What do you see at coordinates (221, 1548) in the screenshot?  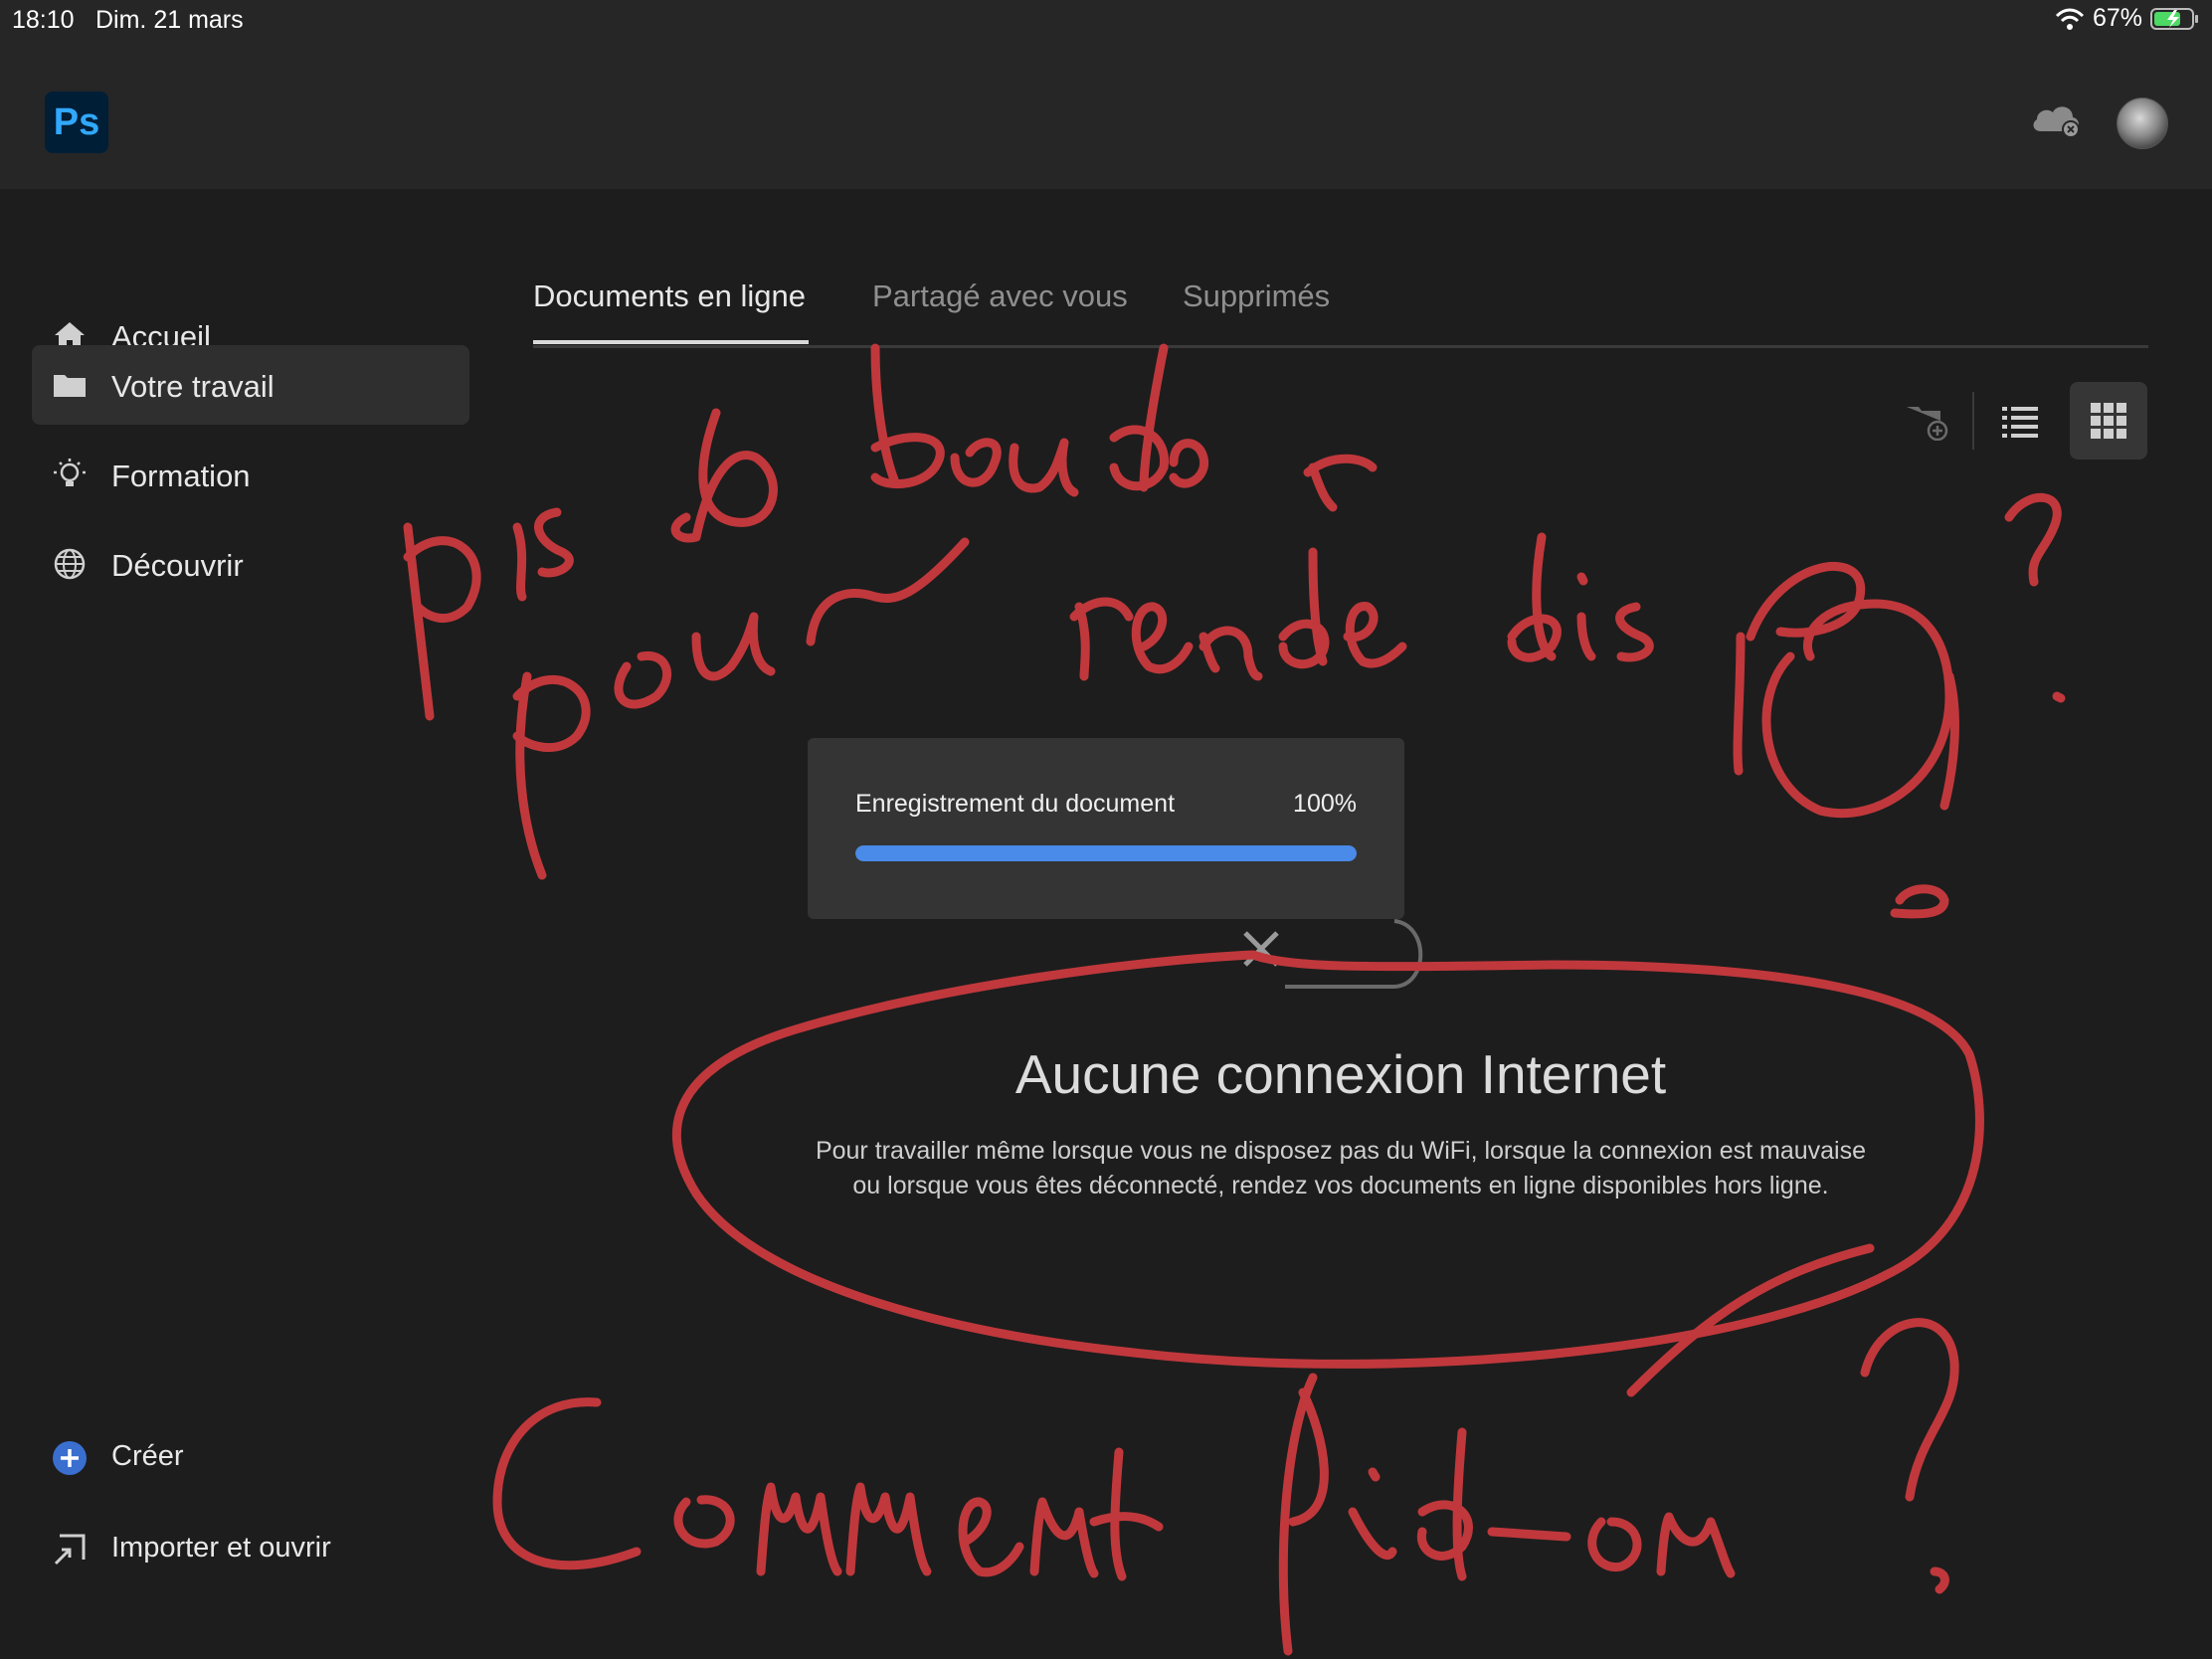 I see `import-open-label: Importer et ouvrir` at bounding box center [221, 1548].